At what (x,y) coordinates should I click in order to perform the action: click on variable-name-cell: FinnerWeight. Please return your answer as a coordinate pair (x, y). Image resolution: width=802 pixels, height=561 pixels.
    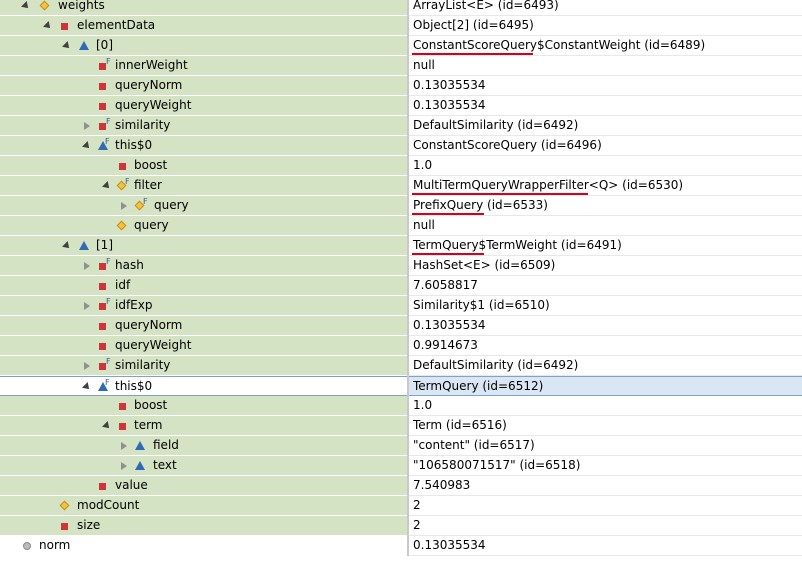
    Looking at the image, I should click on (203, 66).